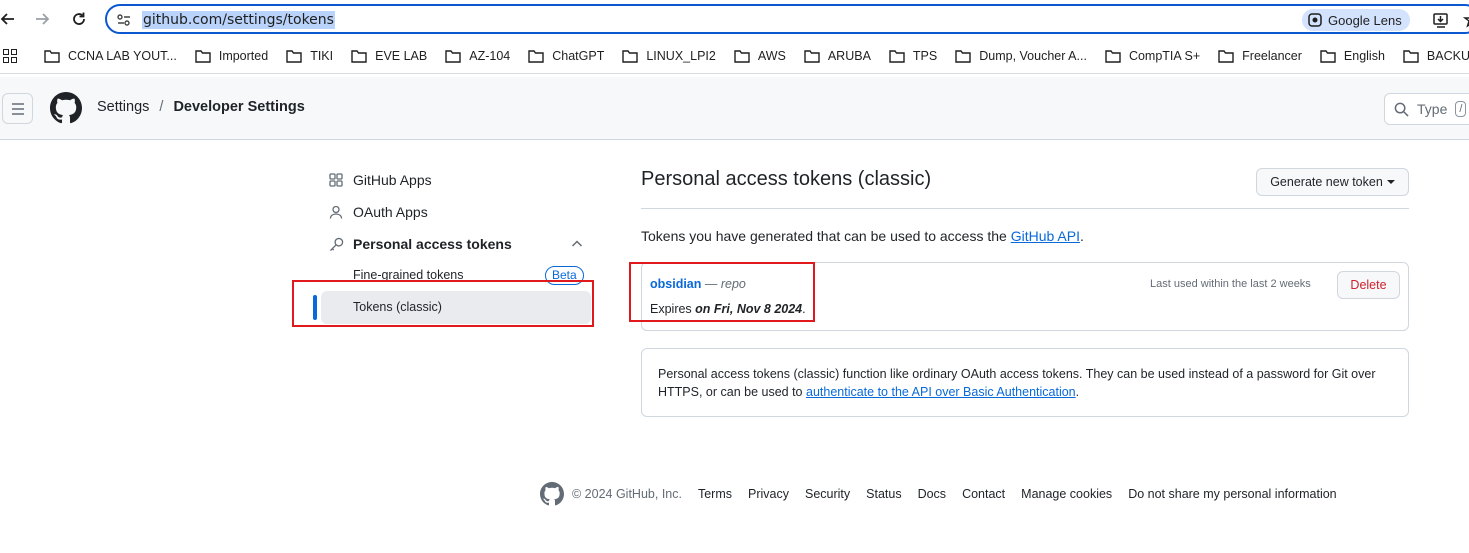  I want to click on generate-new-token-button: Generate new token, so click(1332, 182).